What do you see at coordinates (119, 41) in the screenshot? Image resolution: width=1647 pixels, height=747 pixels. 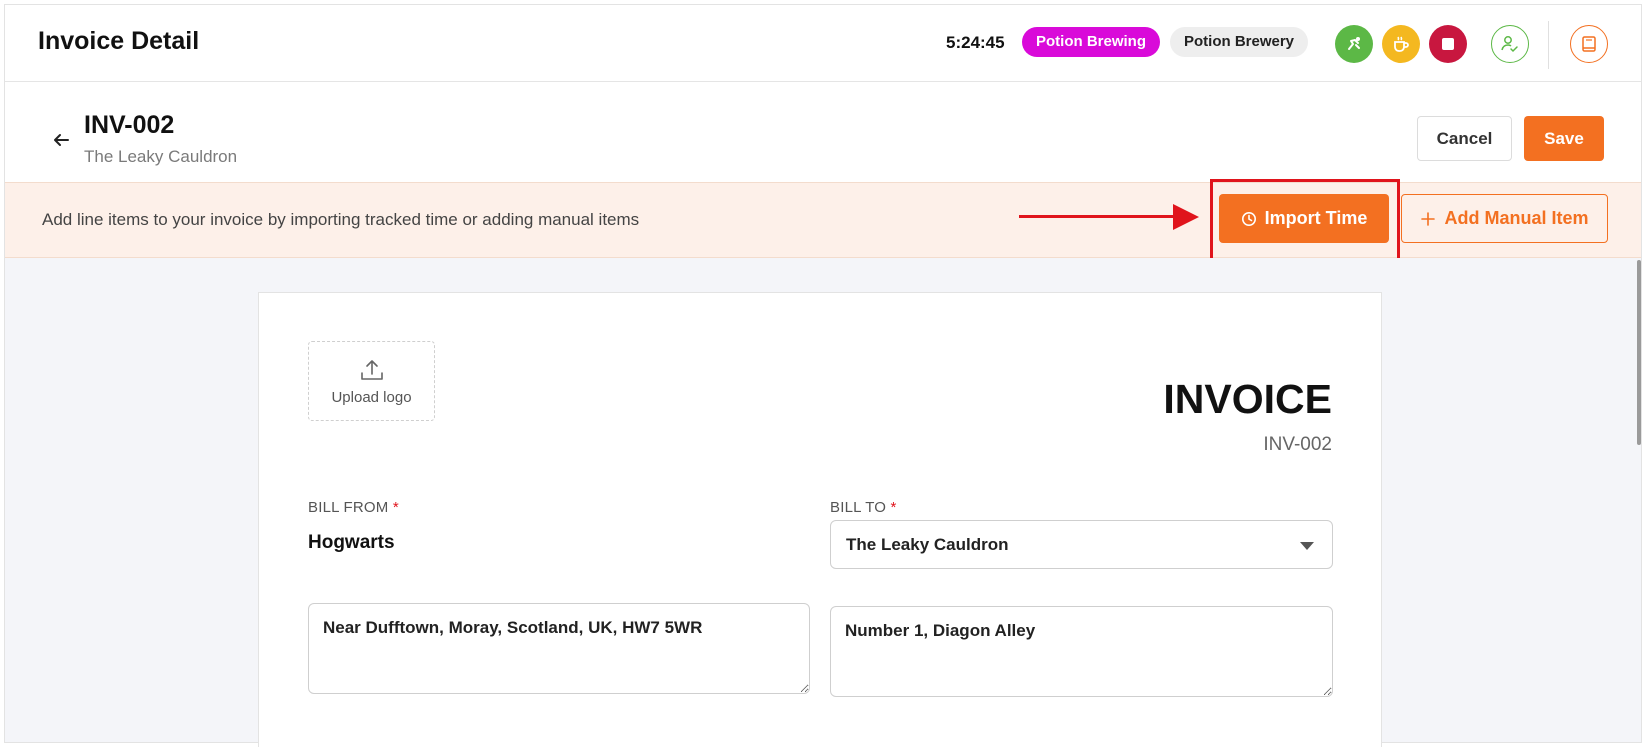 I see `page-title: Invoice Detail` at bounding box center [119, 41].